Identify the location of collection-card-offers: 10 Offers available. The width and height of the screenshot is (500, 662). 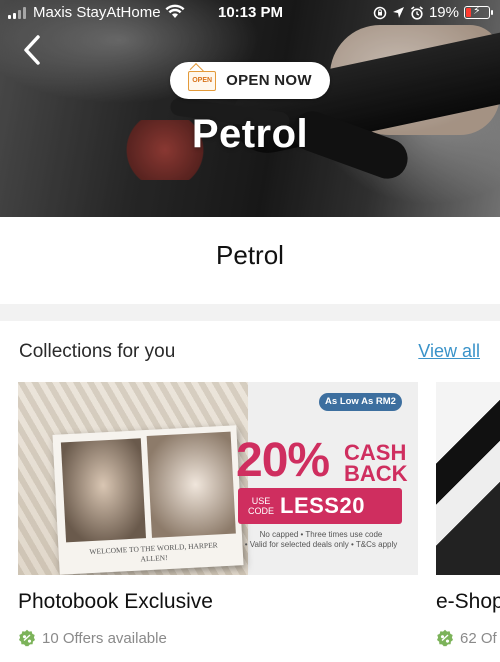
(92, 638).